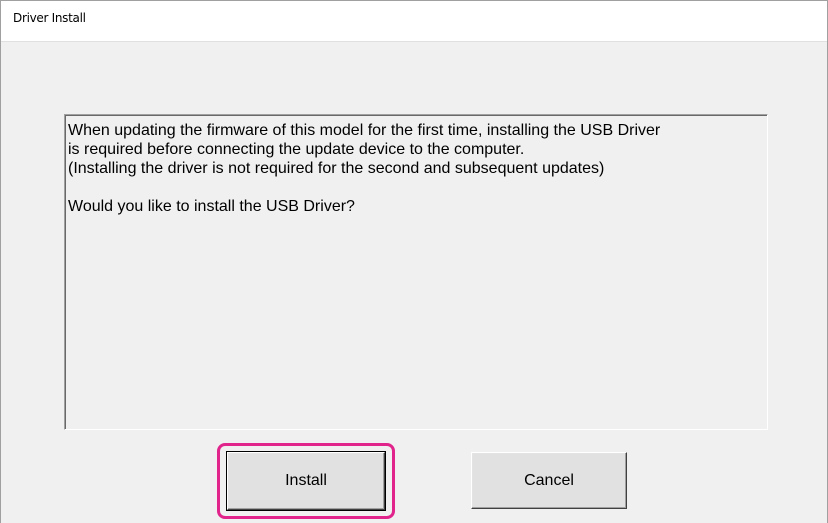 The height and width of the screenshot is (523, 828). Describe the element at coordinates (414, 21) in the screenshot. I see `title-bar: Driver Install` at that location.